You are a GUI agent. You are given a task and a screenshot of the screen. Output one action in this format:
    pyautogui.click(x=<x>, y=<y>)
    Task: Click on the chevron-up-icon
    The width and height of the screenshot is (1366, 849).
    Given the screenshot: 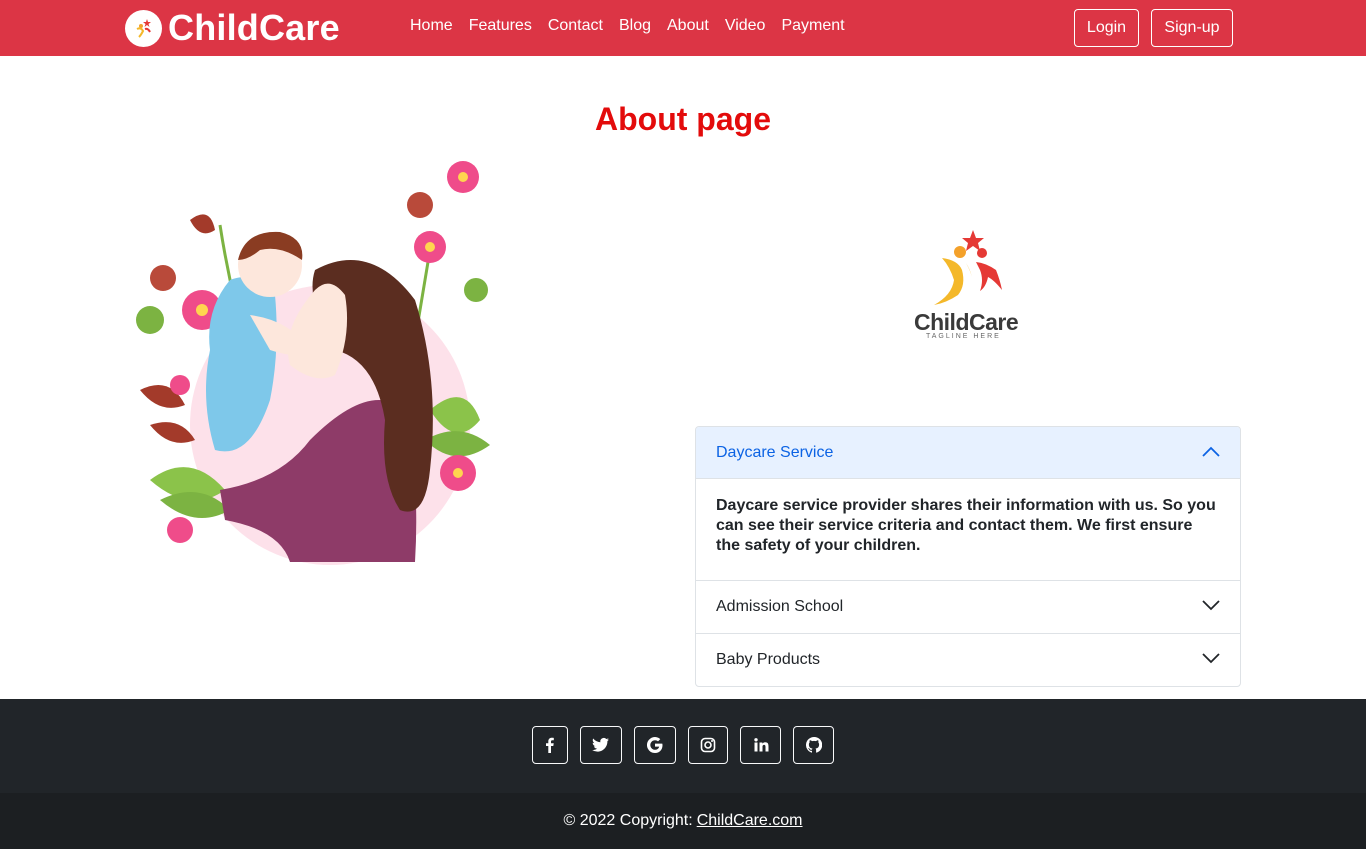 What is the action you would take?
    pyautogui.click(x=1211, y=453)
    